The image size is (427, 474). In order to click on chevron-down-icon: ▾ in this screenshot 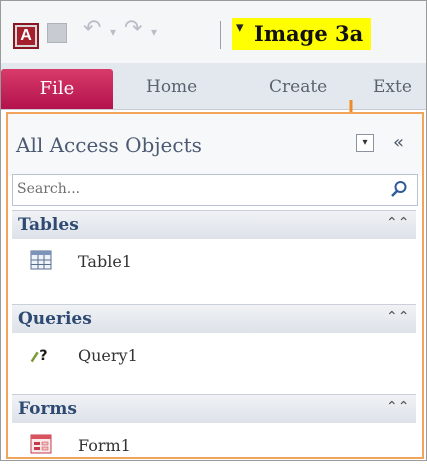, I will do `click(365, 143)`.